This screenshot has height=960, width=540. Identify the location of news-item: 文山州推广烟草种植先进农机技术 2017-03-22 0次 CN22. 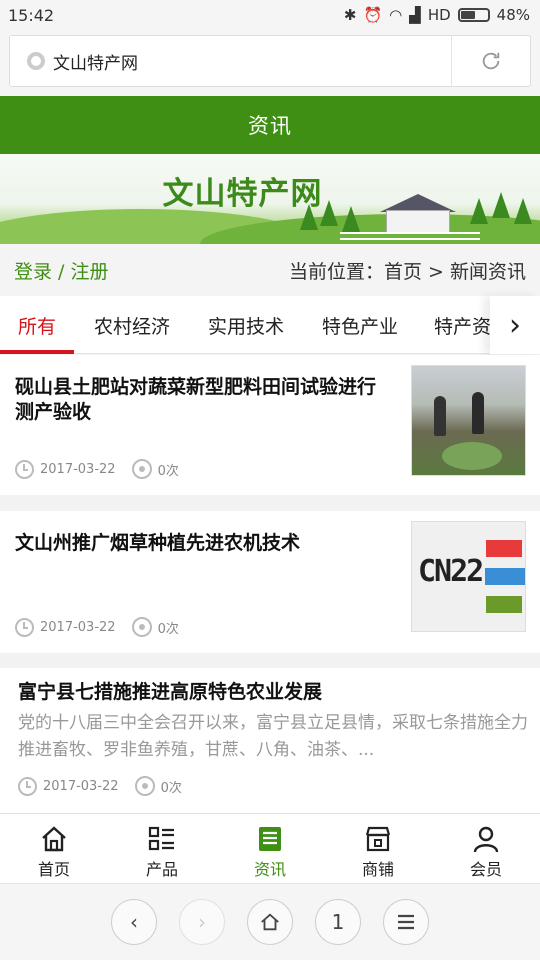
(270, 582).